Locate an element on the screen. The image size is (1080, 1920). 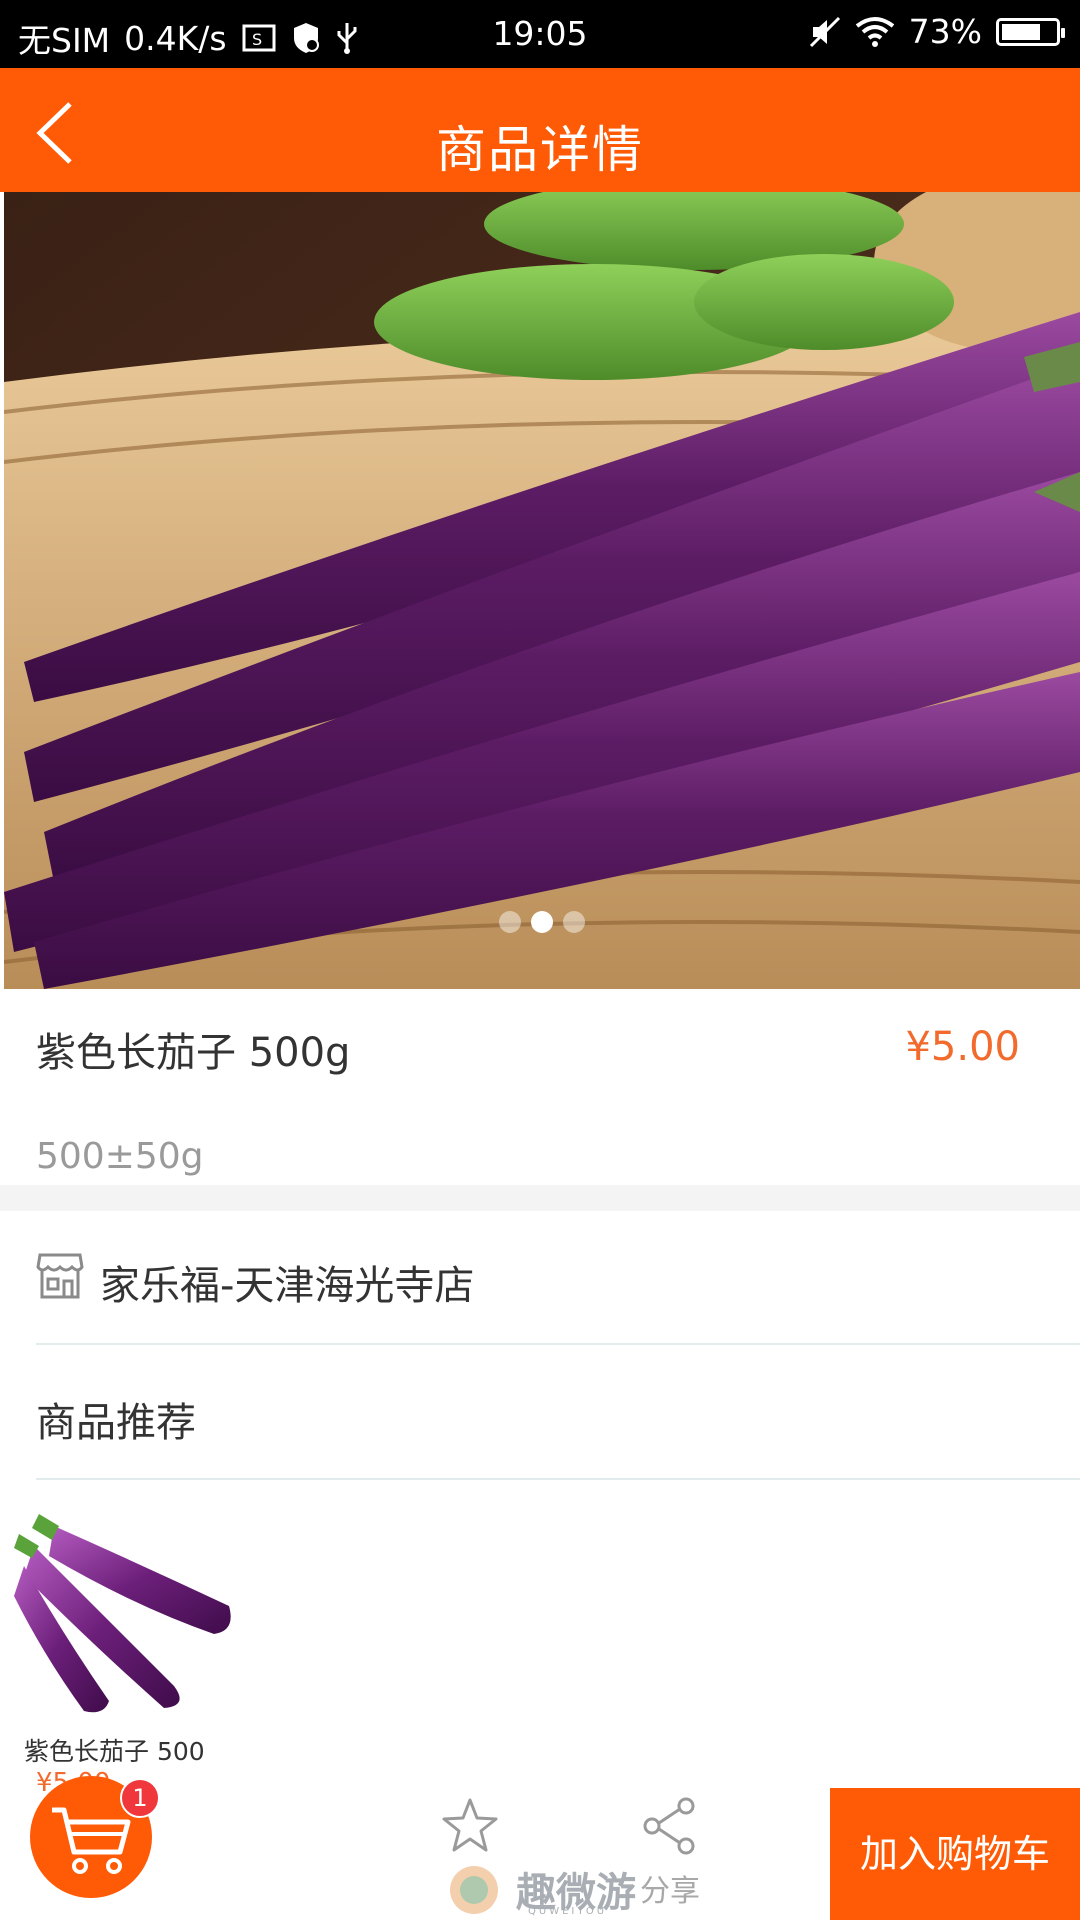
product-name: 紫色长茄子 500g is located at coordinates (193, 1053).